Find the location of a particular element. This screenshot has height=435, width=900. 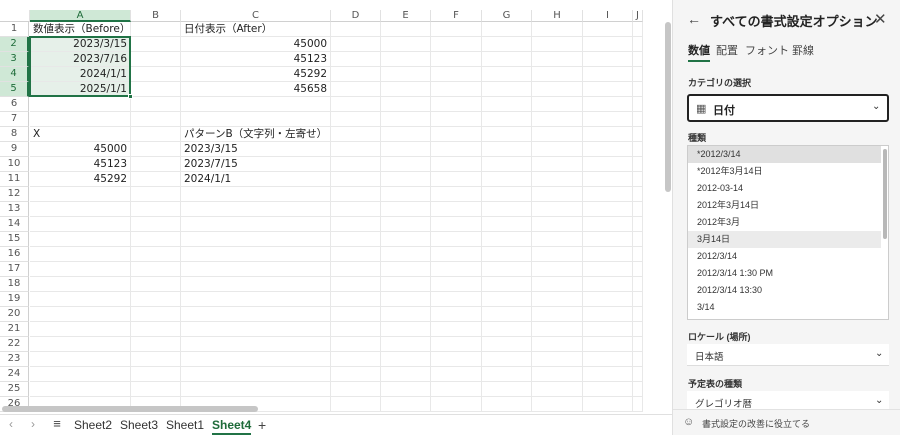

cell-i3 is located at coordinates (608, 59).